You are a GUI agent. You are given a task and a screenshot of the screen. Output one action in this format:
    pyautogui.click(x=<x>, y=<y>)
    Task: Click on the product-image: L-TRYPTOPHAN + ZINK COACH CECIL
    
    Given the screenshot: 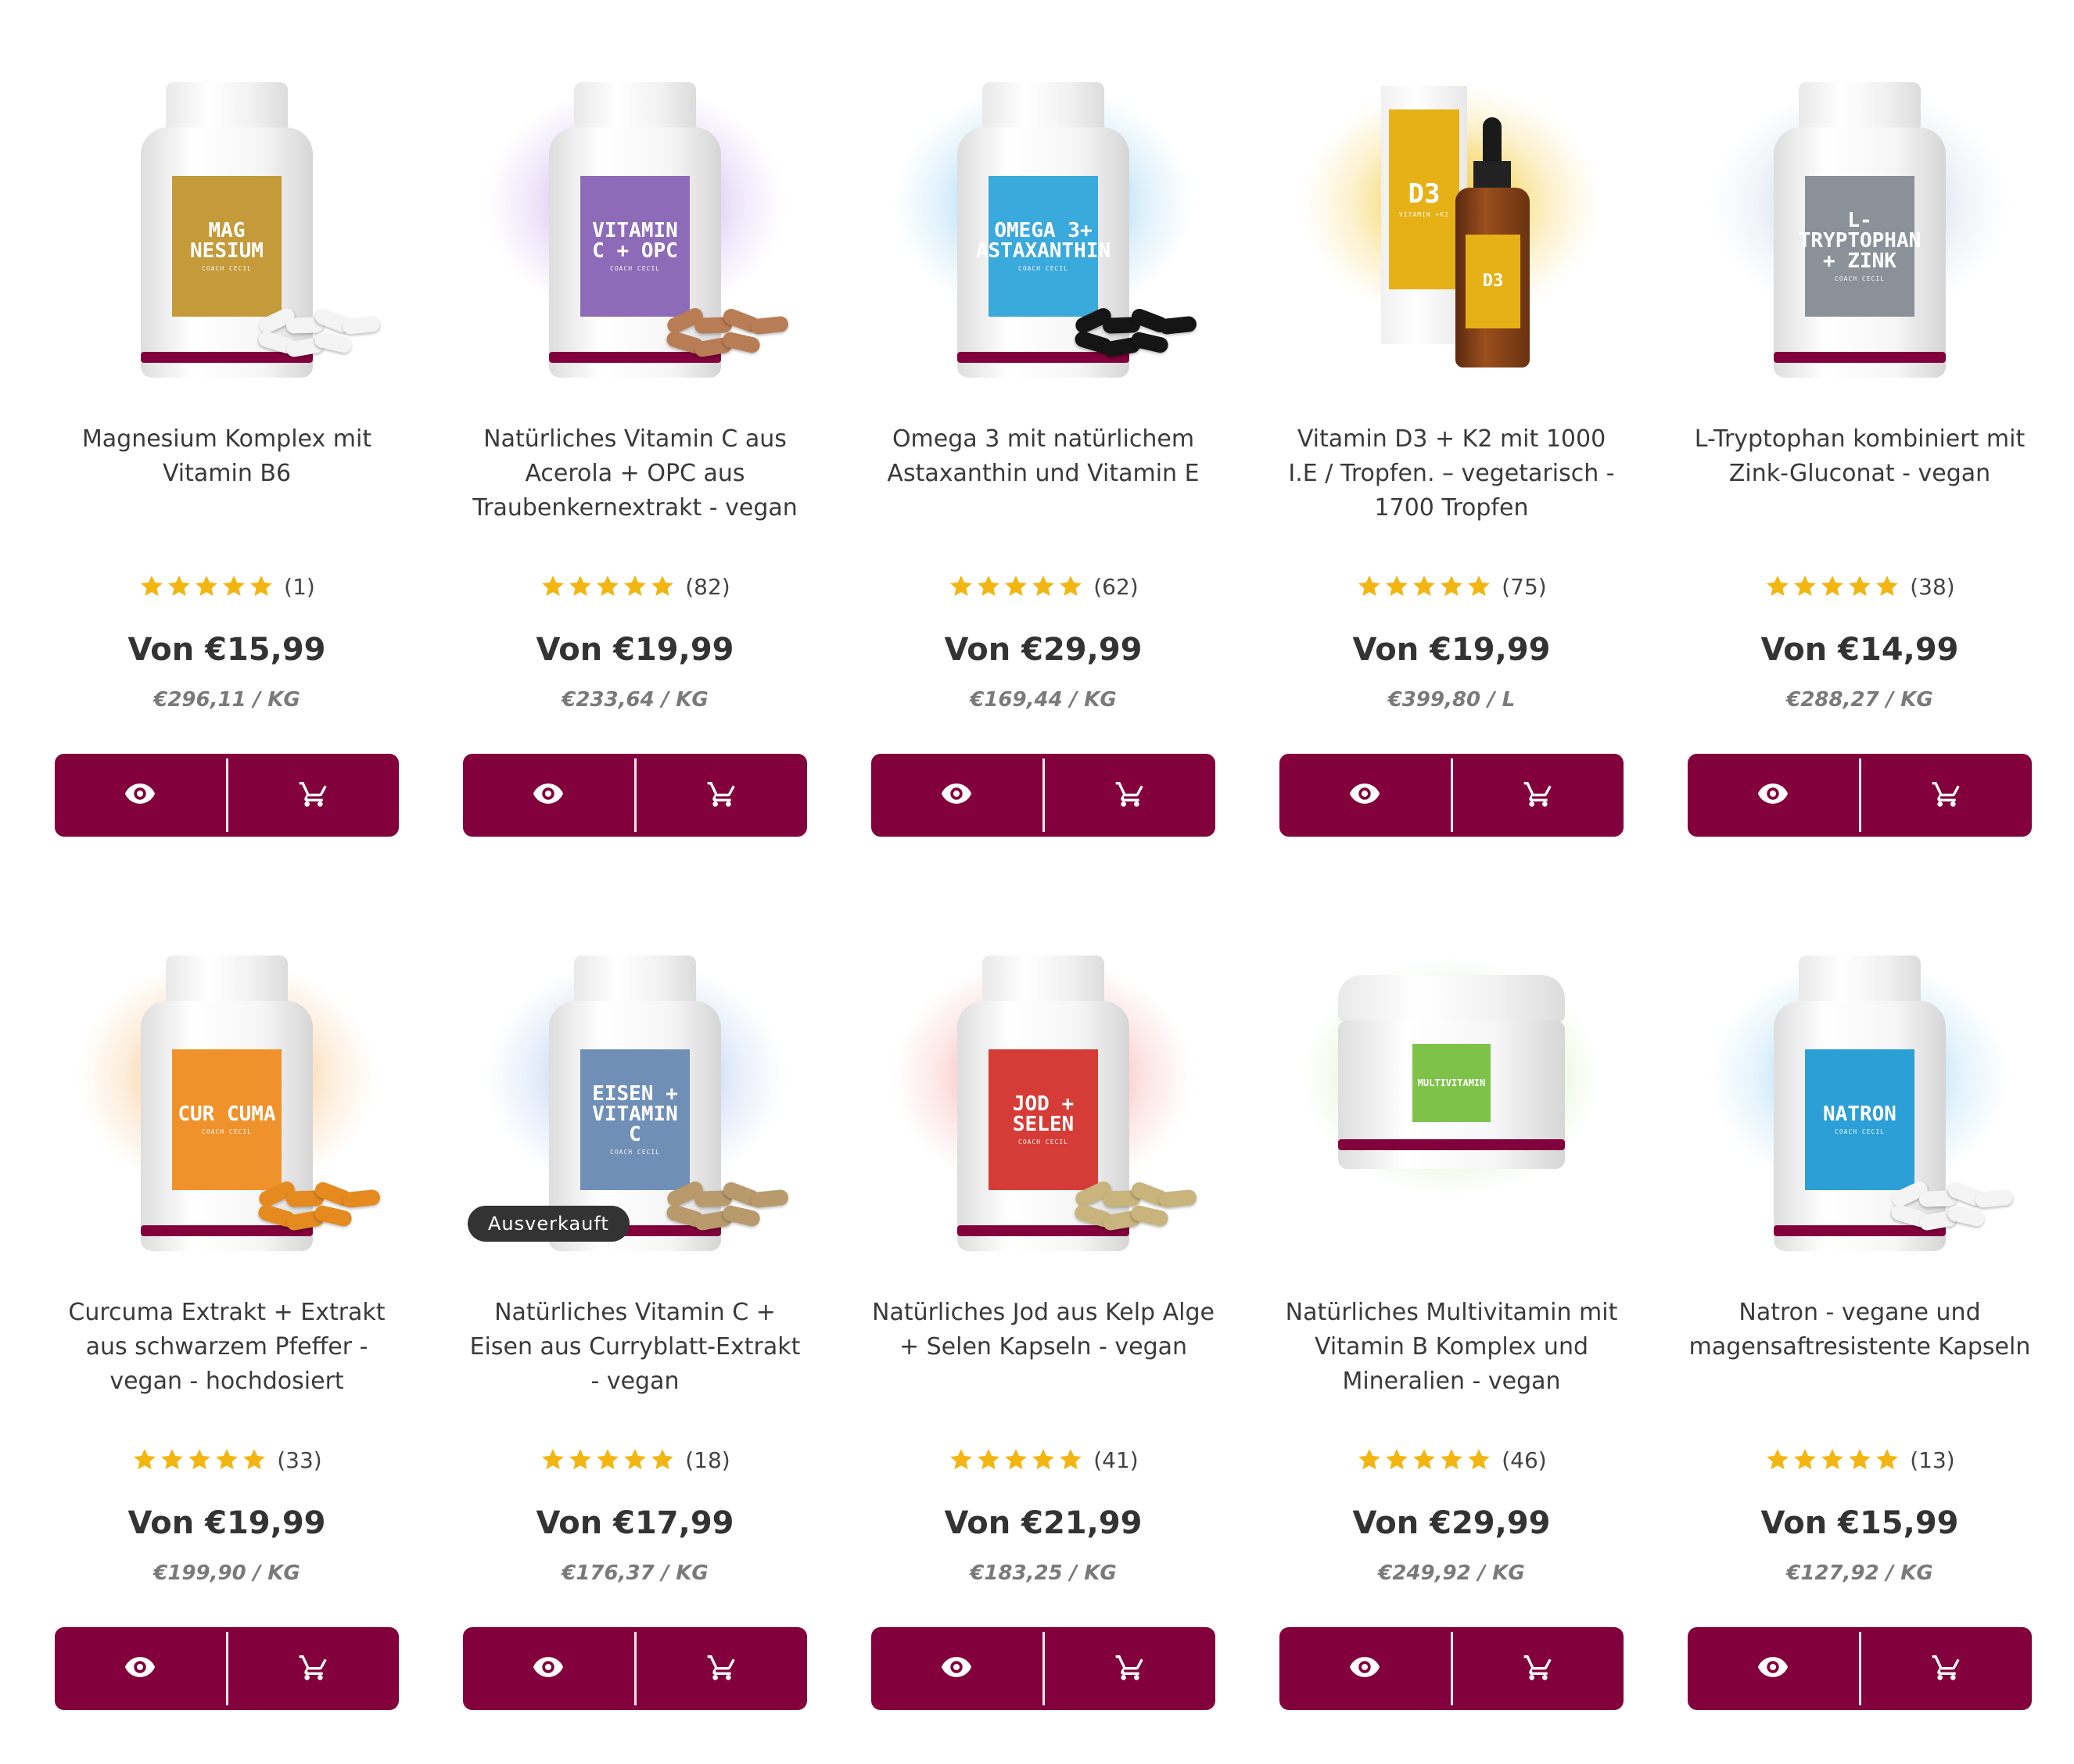 What is the action you would take?
    pyautogui.click(x=1860, y=189)
    